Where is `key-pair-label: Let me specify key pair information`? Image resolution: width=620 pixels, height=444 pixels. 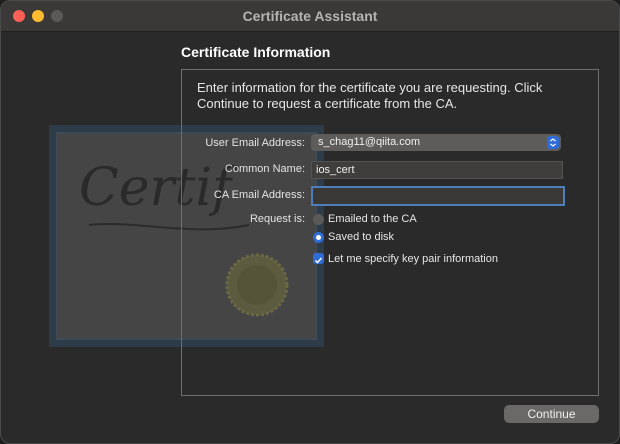
key-pair-label: Let me specify key pair information is located at coordinates (413, 259).